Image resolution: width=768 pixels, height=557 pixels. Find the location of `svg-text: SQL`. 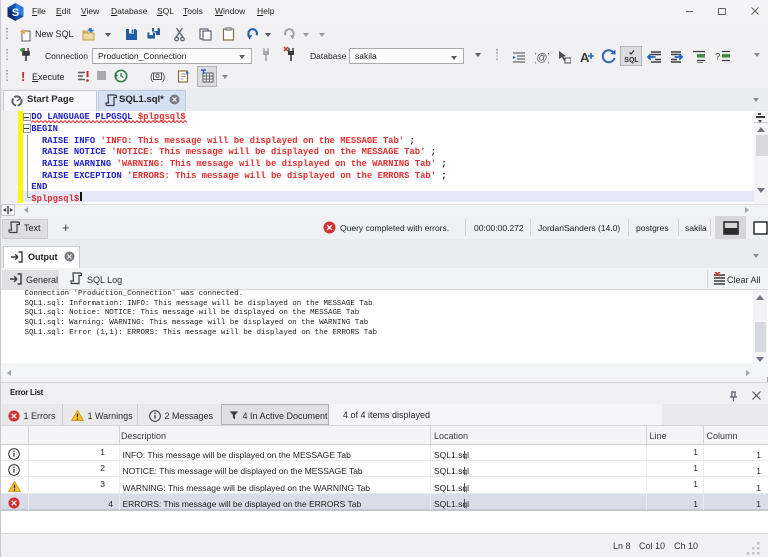

svg-text: SQL is located at coordinates (631, 60).